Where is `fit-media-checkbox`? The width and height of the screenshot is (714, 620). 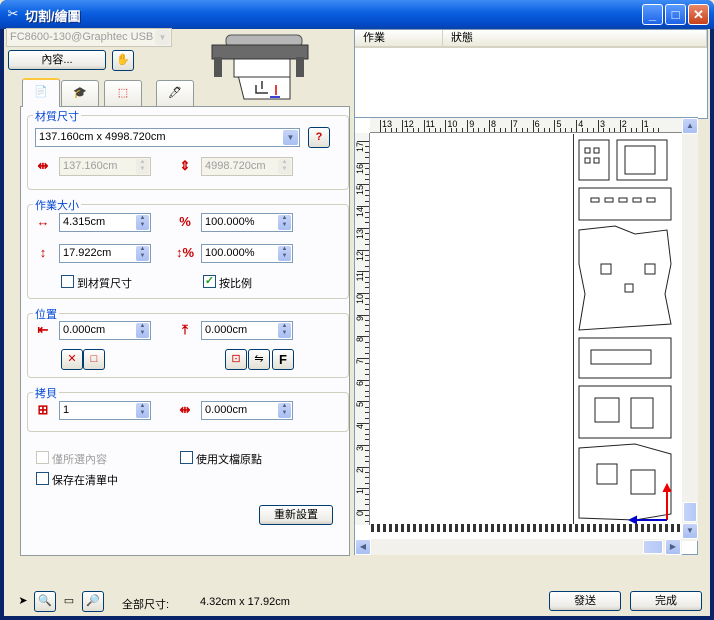
fit-media-checkbox is located at coordinates (67, 281).